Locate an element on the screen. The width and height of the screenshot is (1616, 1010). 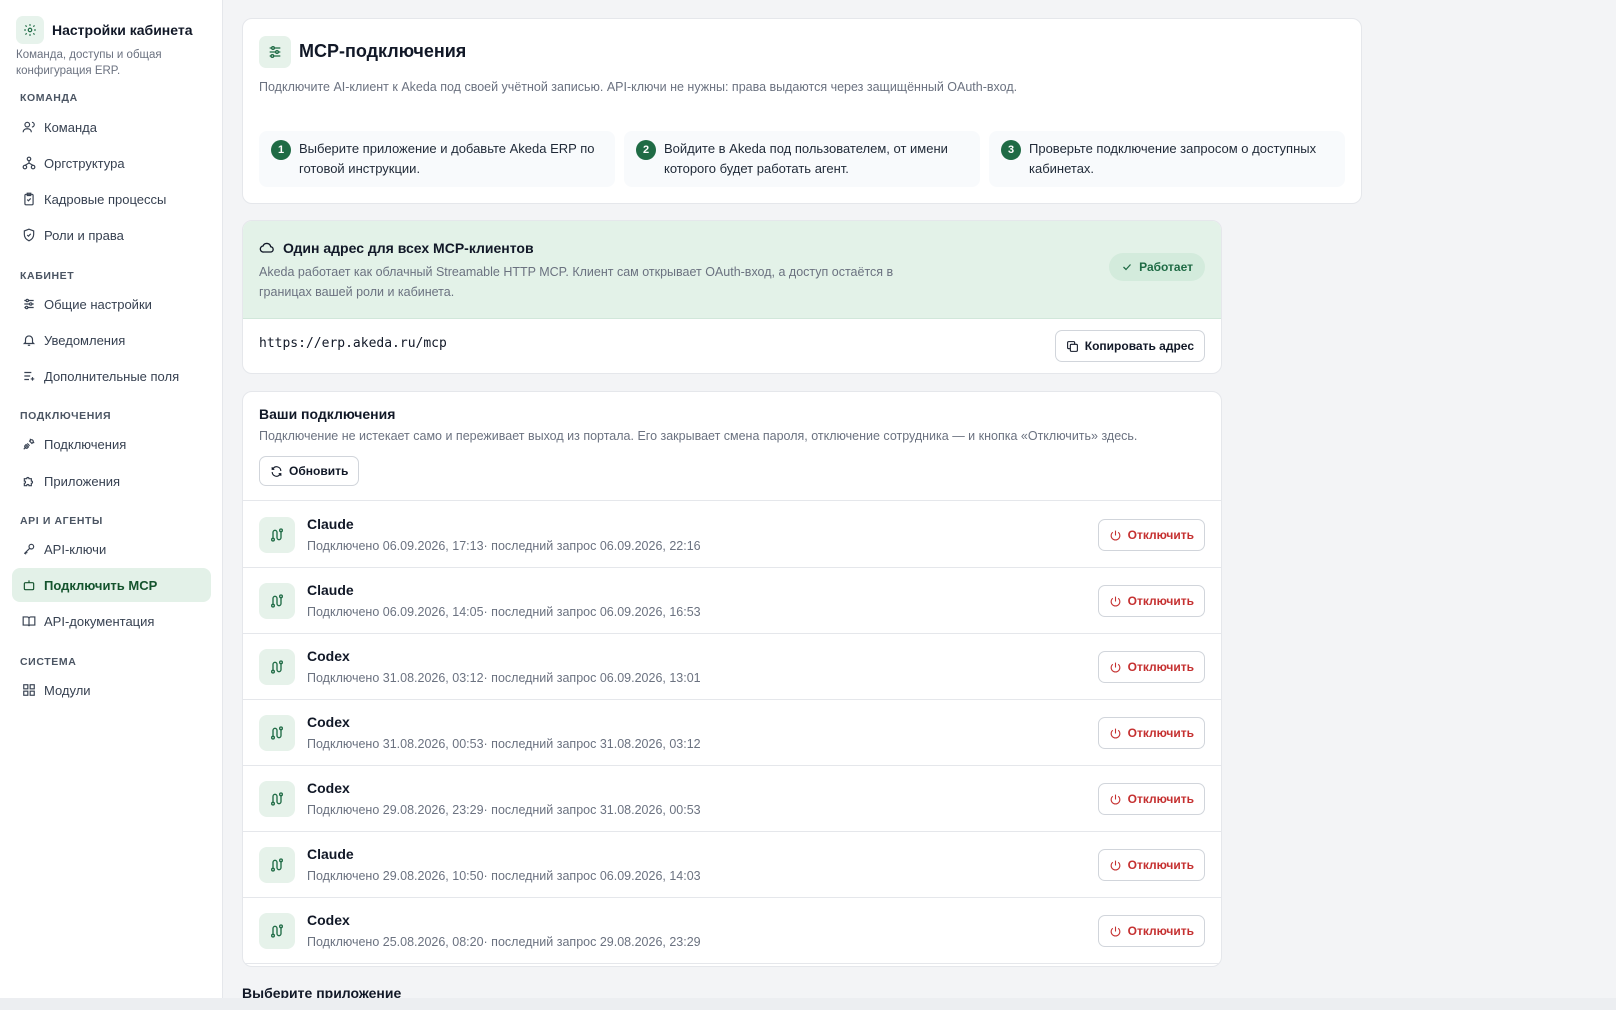
step-number: 3 is located at coordinates (1011, 150).